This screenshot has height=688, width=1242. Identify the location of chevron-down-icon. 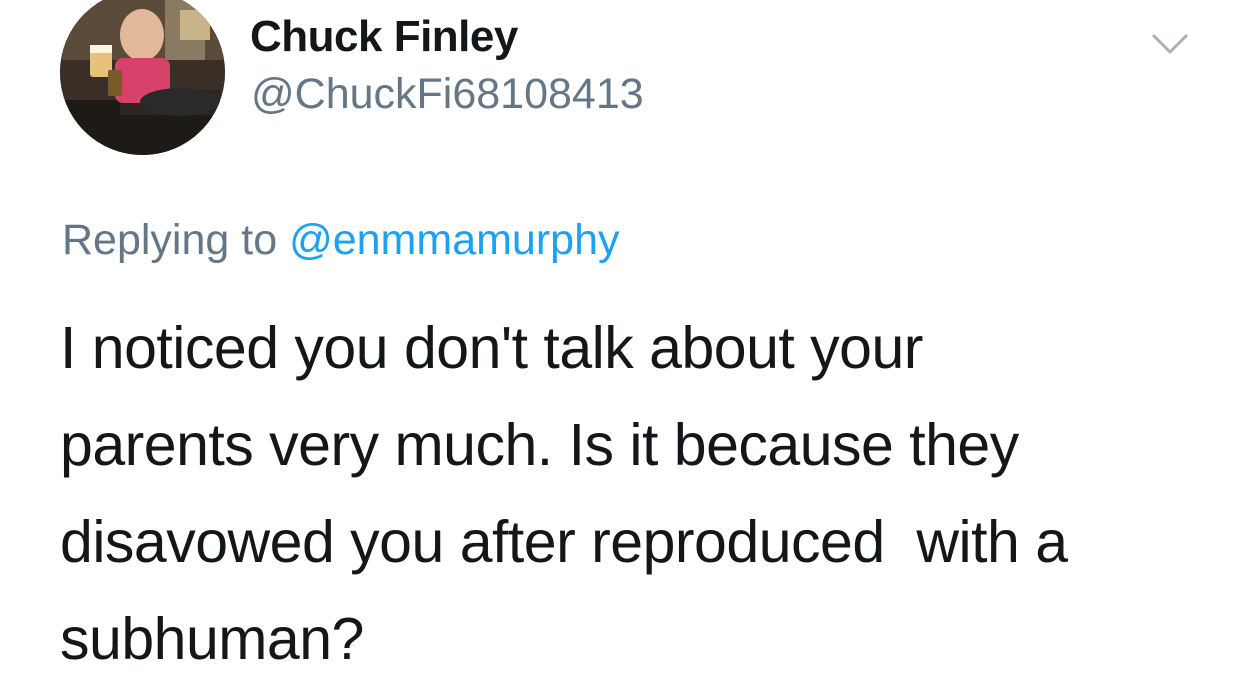
(1170, 44).